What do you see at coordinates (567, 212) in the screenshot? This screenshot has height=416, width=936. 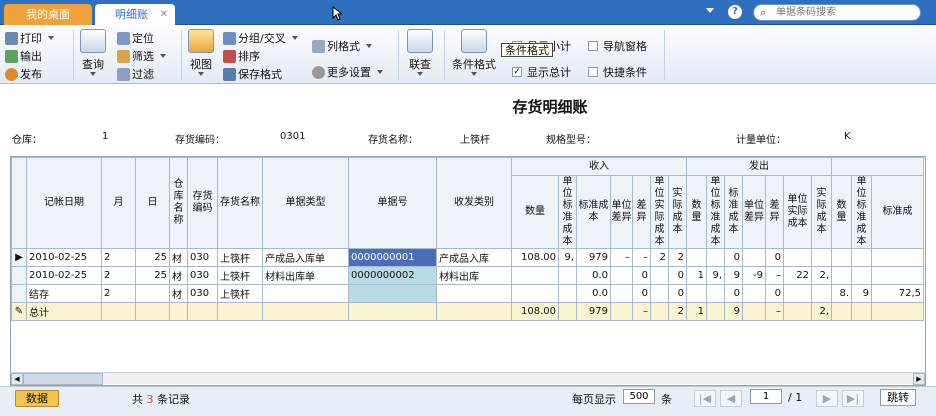 I see `col-header-in-unit-std: 单位标准成本` at bounding box center [567, 212].